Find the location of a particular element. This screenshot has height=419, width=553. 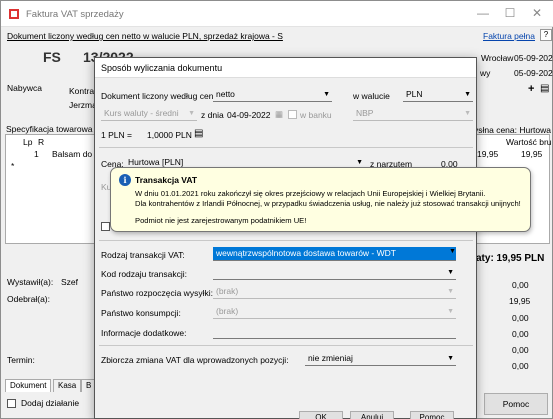

row-value-a: 19,95 is located at coordinates (488, 154).